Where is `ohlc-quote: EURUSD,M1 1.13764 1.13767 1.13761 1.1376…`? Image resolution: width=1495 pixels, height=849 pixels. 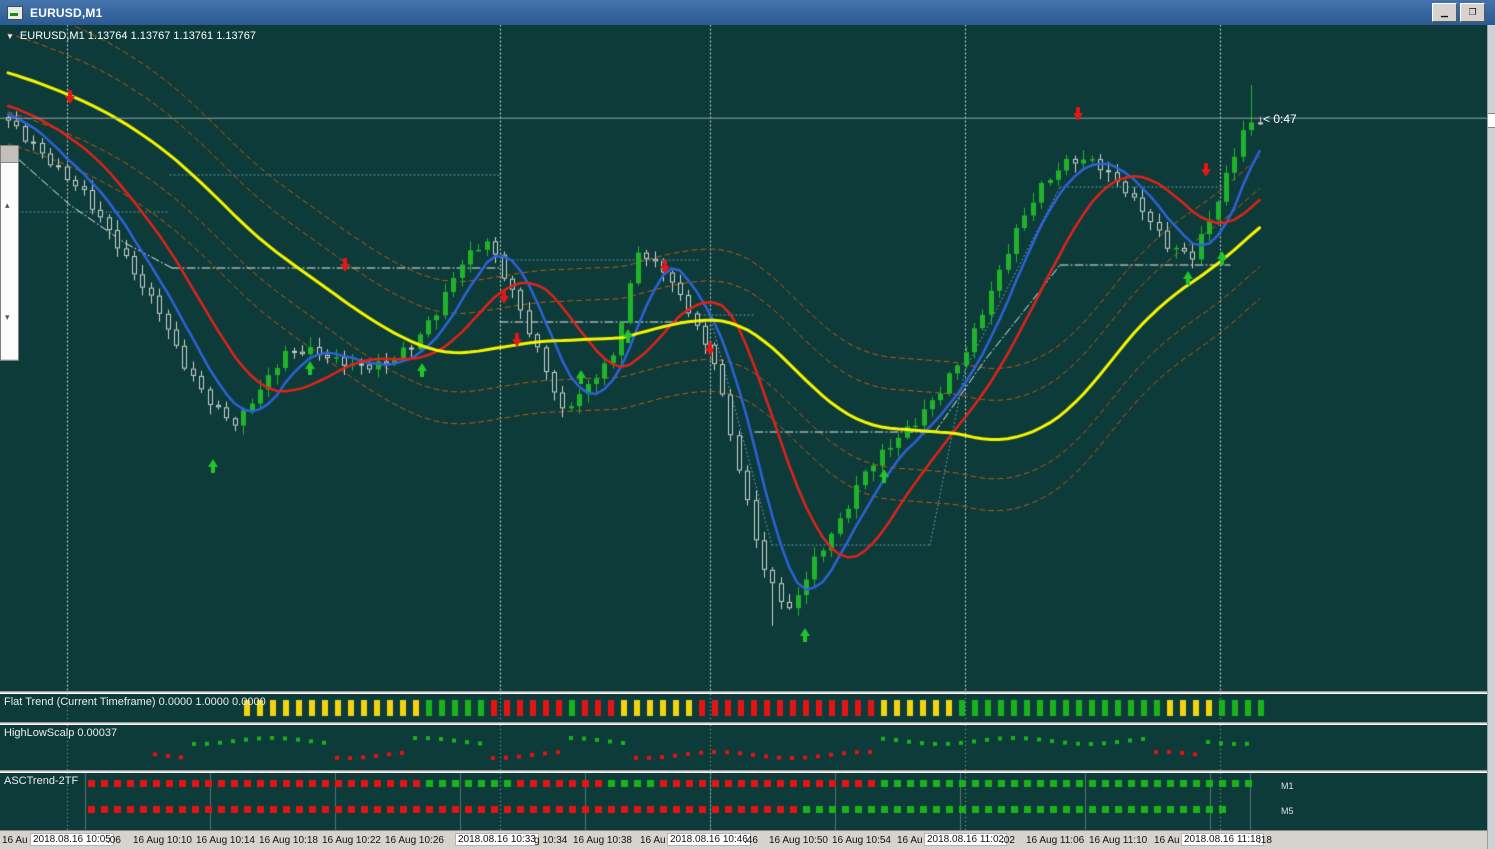 ohlc-quote: EURUSD,M1 1.13764 1.13767 1.13761 1.1376… is located at coordinates (137, 36).